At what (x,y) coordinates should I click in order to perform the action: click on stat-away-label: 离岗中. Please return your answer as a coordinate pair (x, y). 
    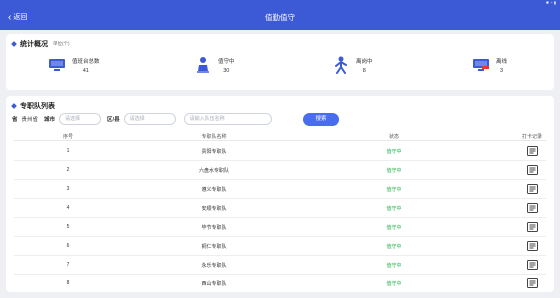
    Looking at the image, I should click on (364, 61).